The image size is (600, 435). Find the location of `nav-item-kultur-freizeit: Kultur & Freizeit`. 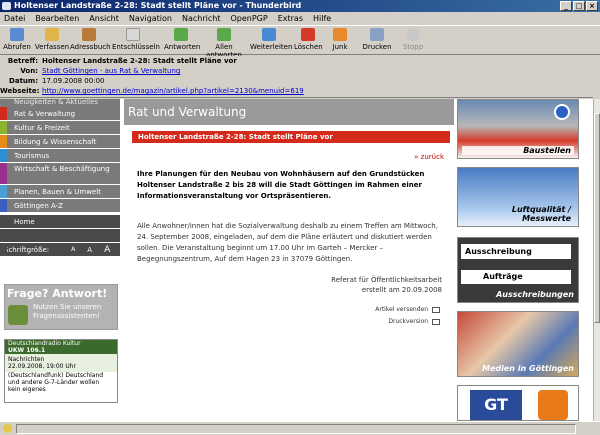

nav-item-kultur-freizeit: Kultur & Freizeit is located at coordinates (60, 128).